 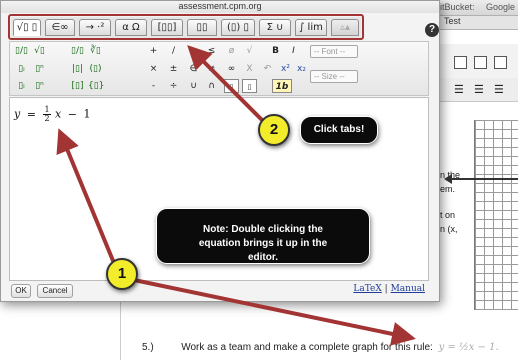 What do you see at coordinates (448, 179) in the screenshot?
I see `axis-arrow-icon` at bounding box center [448, 179].